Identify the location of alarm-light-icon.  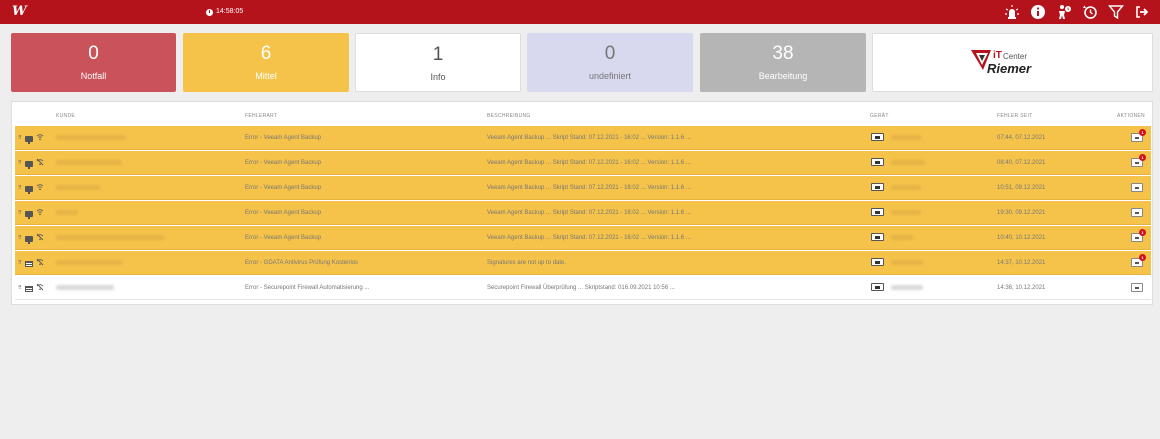
(1012, 12).